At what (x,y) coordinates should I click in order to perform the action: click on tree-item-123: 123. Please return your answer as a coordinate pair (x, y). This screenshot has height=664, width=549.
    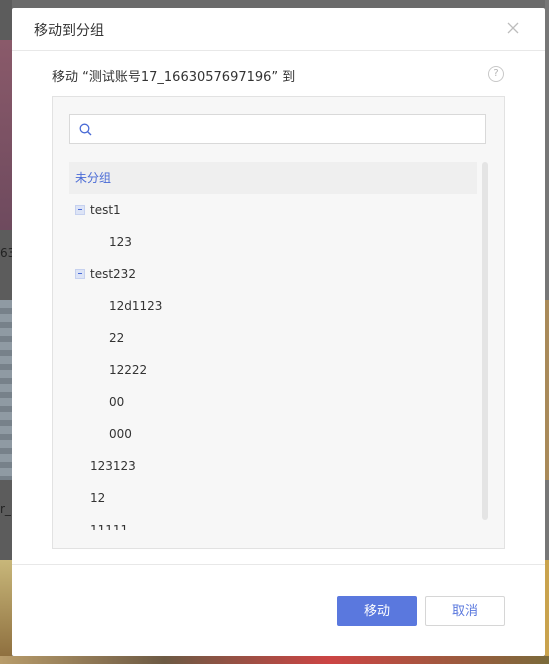
    Looking at the image, I should click on (273, 242).